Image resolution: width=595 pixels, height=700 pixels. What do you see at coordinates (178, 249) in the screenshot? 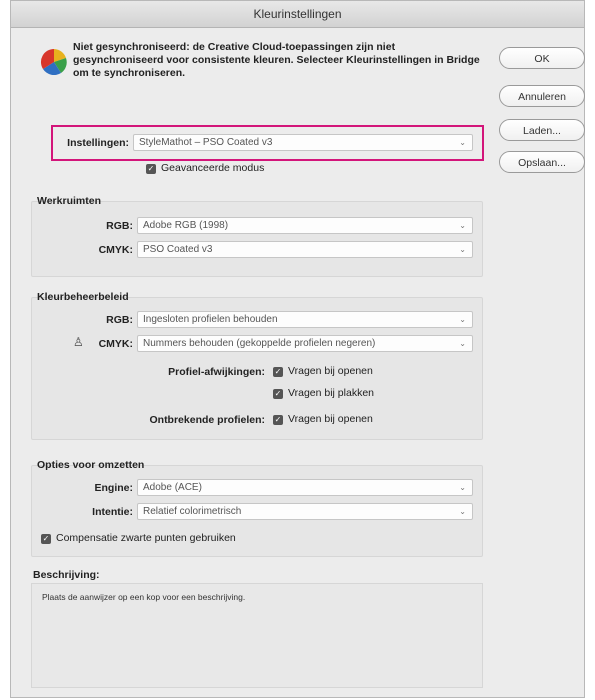
I see `workspace-cmyk-value: PSO Coated v3` at bounding box center [178, 249].